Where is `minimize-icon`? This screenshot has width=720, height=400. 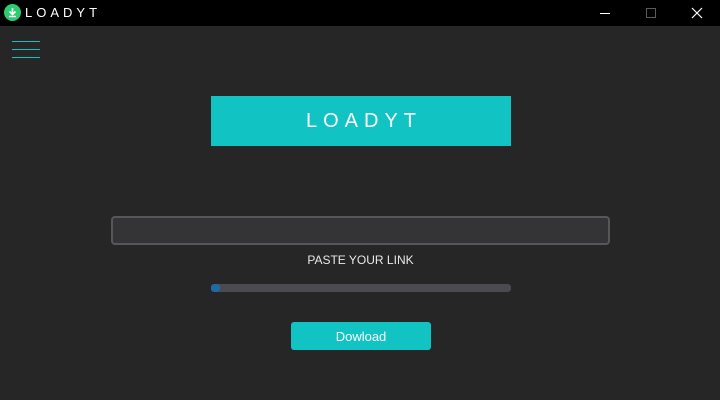
minimize-icon is located at coordinates (605, 13).